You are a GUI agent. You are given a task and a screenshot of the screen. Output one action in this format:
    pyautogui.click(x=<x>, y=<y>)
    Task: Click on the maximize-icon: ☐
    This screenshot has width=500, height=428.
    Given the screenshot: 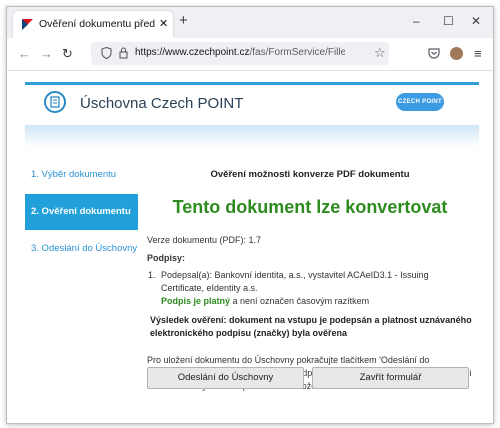 What is the action you would take?
    pyautogui.click(x=448, y=21)
    